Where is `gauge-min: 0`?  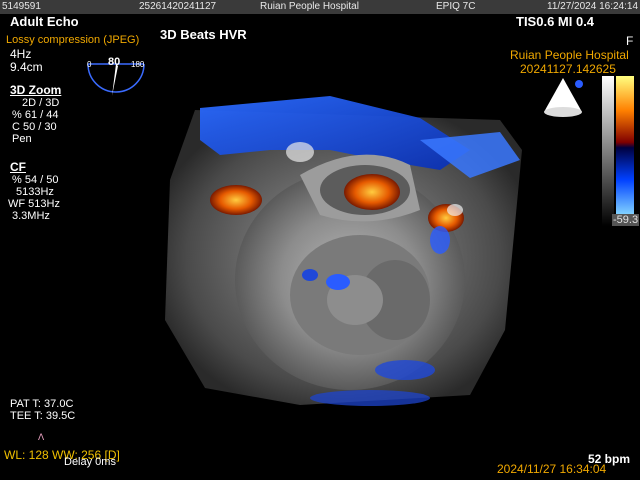
gauge-min: 0 is located at coordinates (89, 64).